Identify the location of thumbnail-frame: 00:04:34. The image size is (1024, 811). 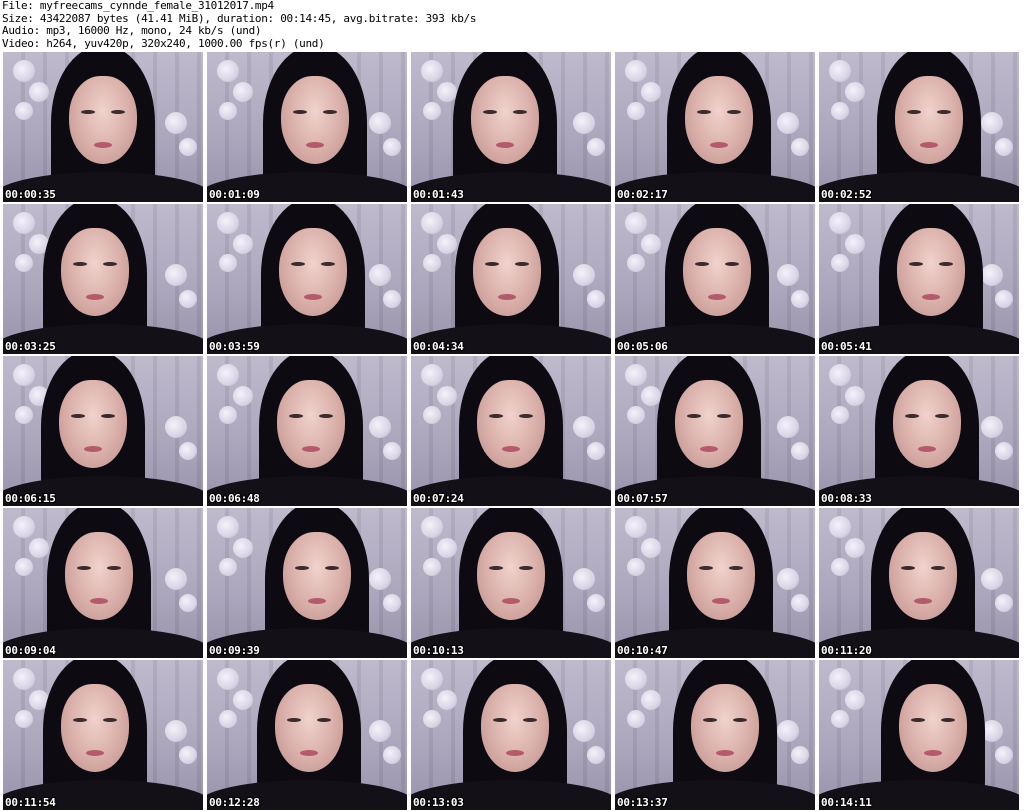
(511, 279).